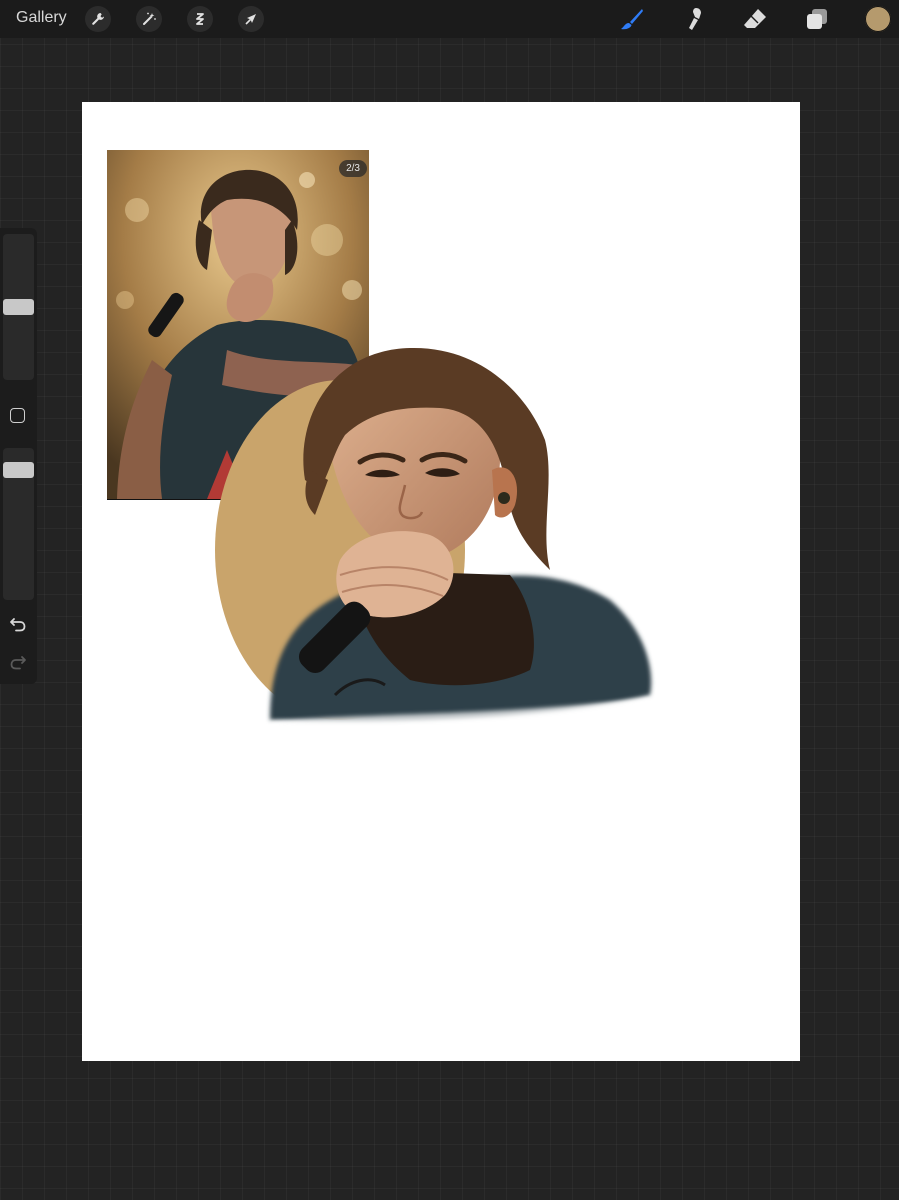 Image resolution: width=899 pixels, height=1200 pixels. Describe the element at coordinates (18, 469) in the screenshot. I see `opacity-slider-thumb` at that location.